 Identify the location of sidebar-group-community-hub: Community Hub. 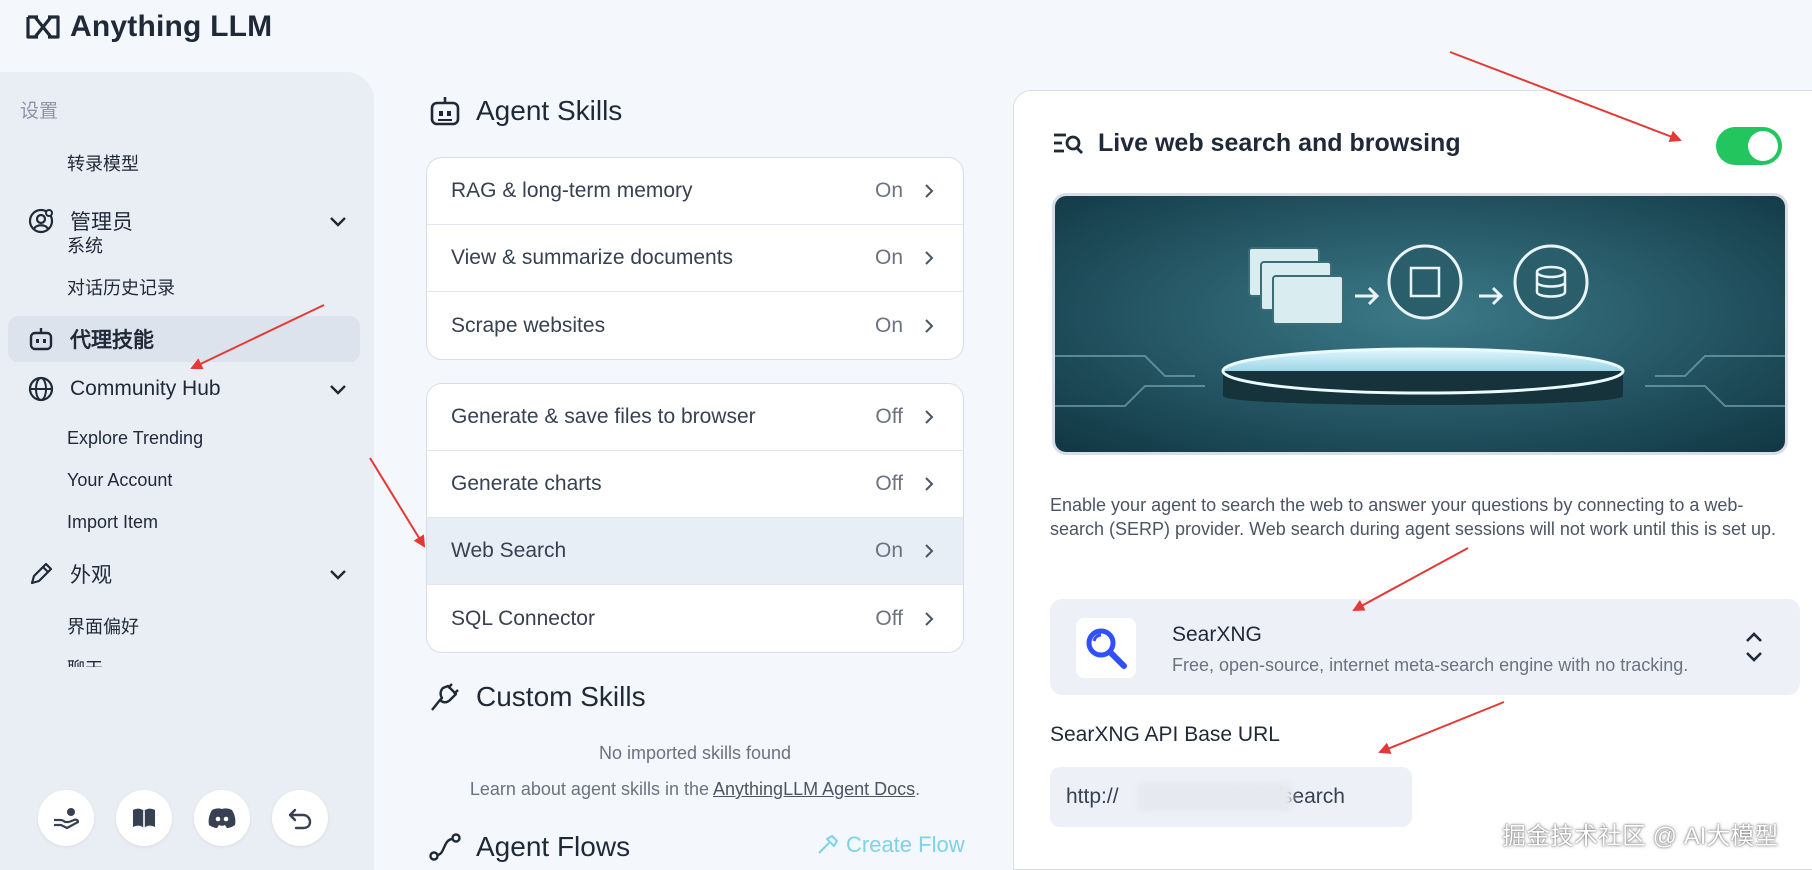
(184, 389).